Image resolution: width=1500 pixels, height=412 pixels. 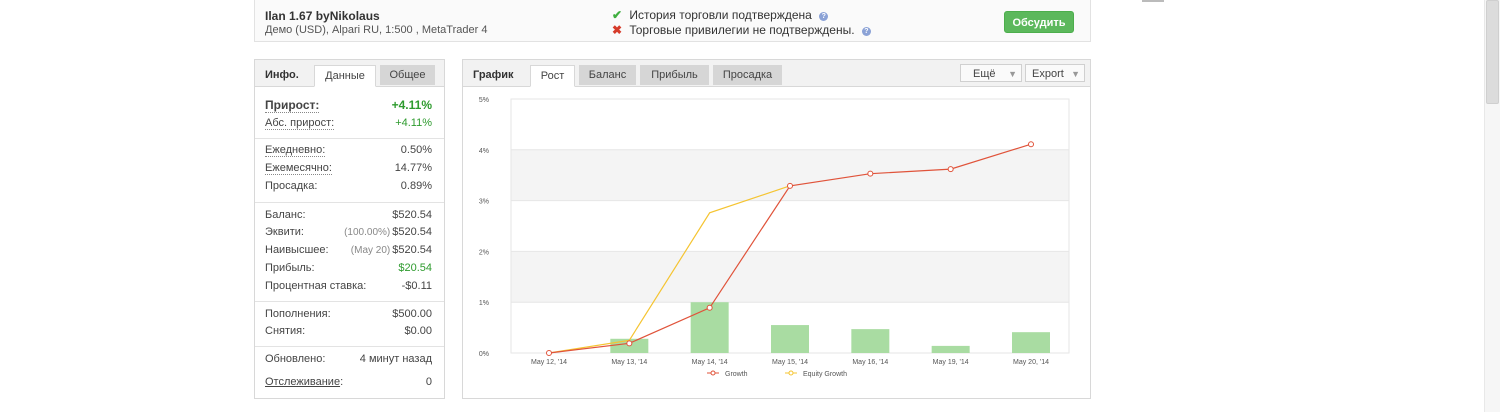 I want to click on deposits-value: $500.00, so click(x=412, y=314).